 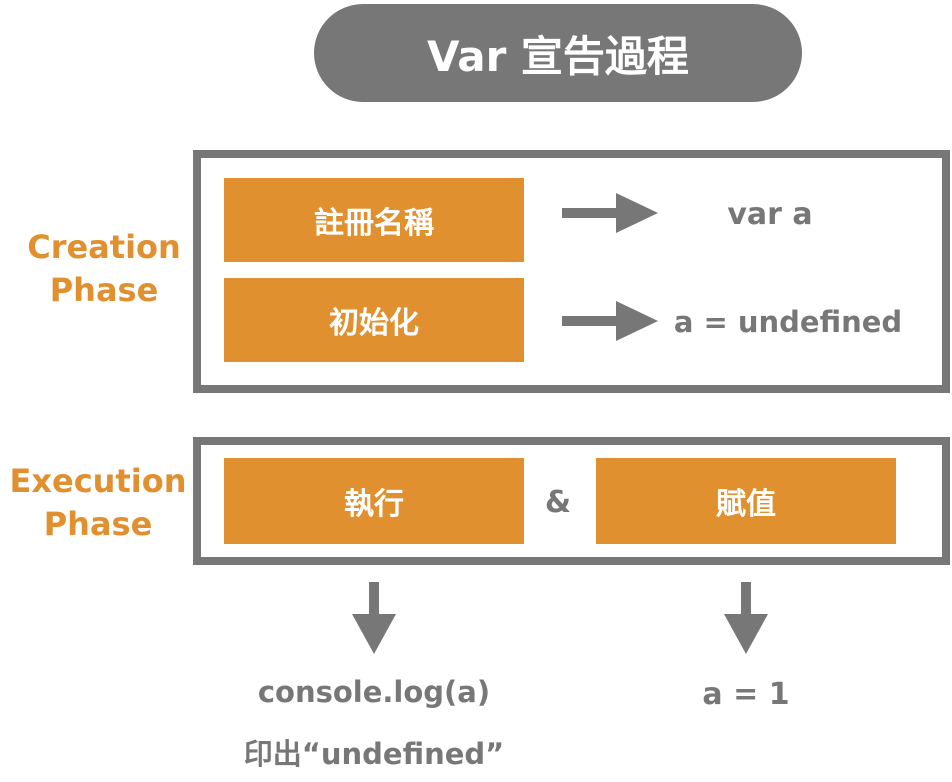 What do you see at coordinates (374, 692) in the screenshot?
I see `console-log-output: console.log(a)` at bounding box center [374, 692].